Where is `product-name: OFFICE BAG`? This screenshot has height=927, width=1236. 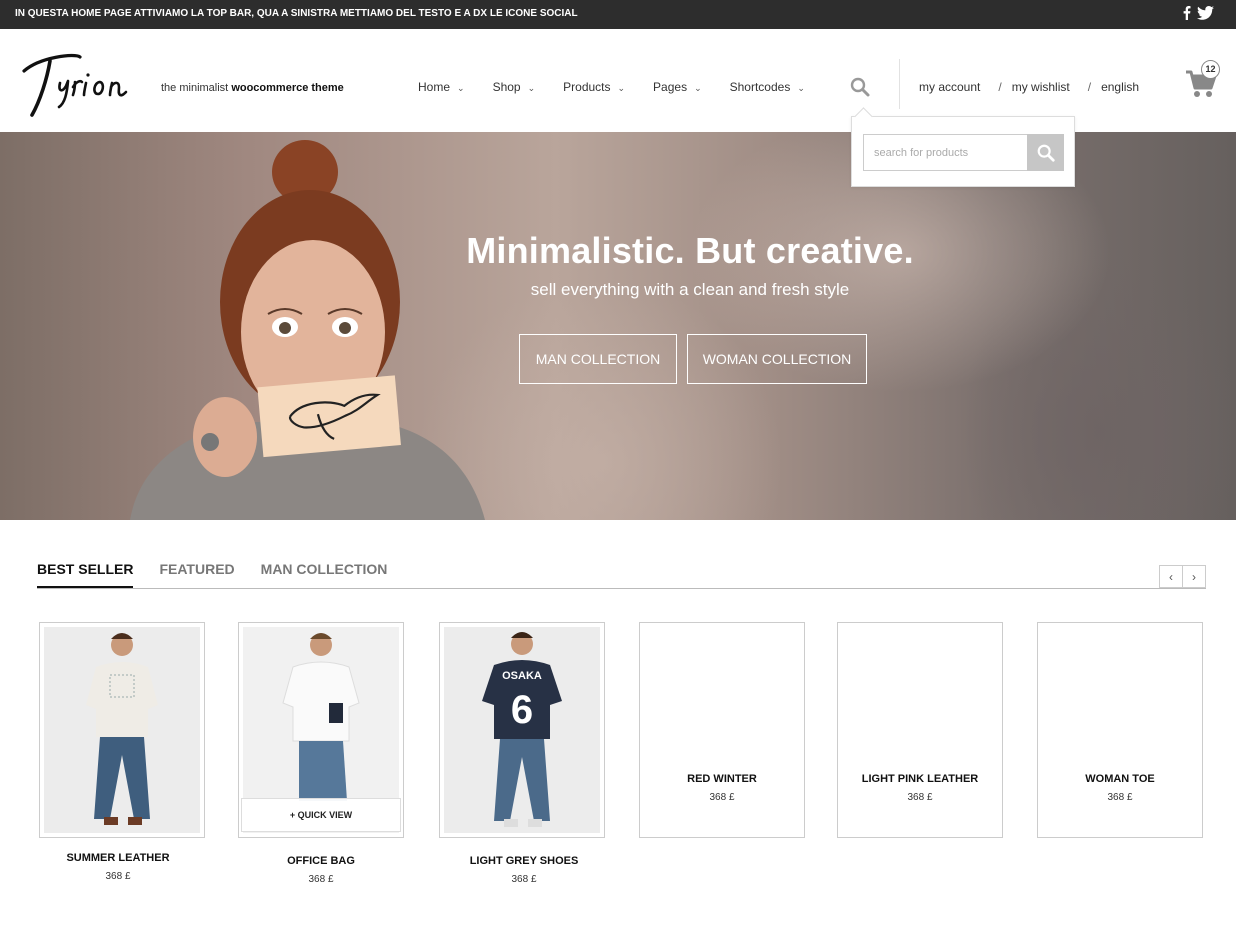
product-name: OFFICE BAG is located at coordinates (321, 861).